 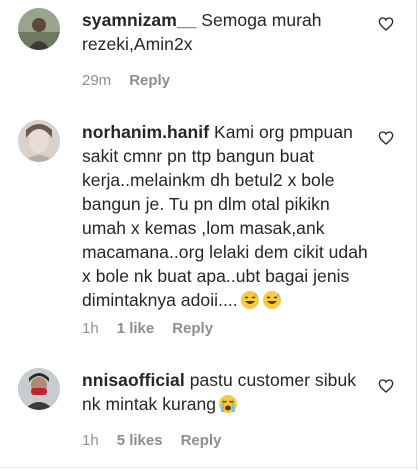 I want to click on comment-username: norhanim.hanif, so click(x=145, y=132).